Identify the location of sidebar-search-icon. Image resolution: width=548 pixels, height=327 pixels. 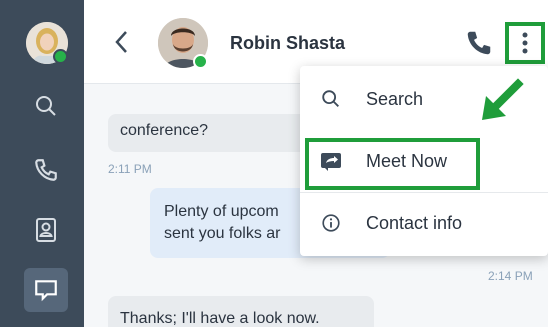
(46, 106).